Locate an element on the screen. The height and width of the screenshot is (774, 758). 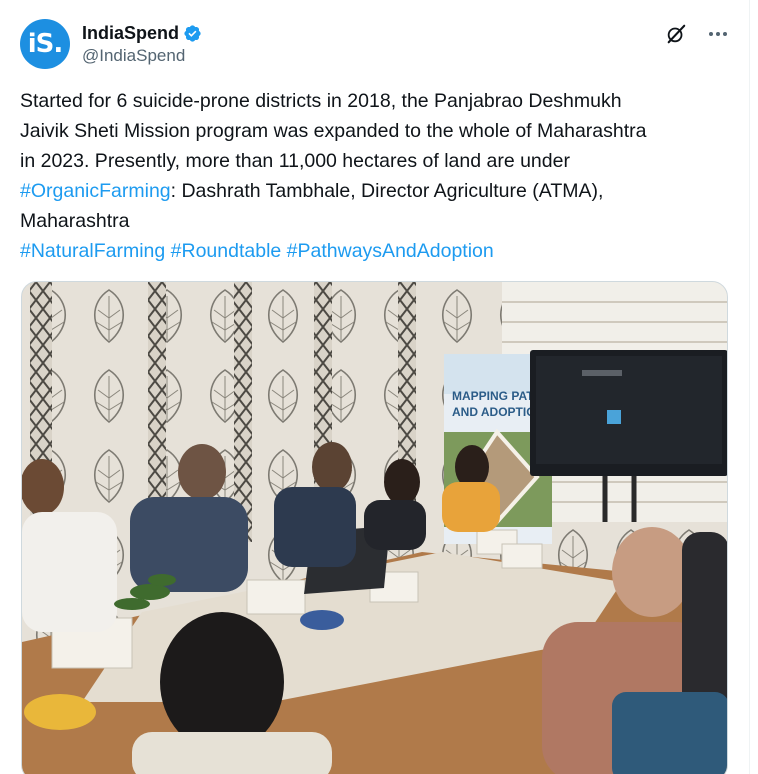
hashtag-natural-farming: #NaturalFarming is located at coordinates (92, 251).